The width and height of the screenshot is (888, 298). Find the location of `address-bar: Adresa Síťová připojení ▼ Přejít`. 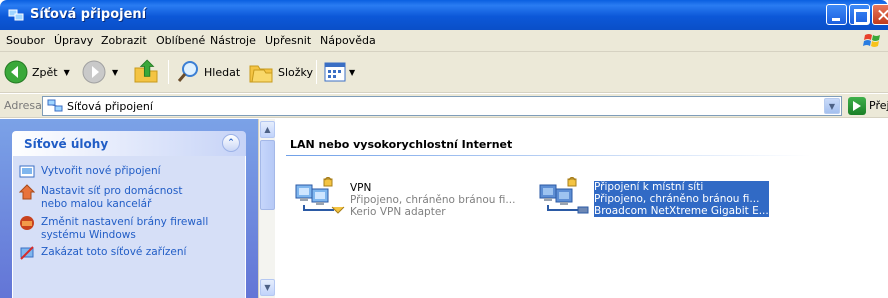

address-bar: Adresa Síťová připojení ▼ Přejít is located at coordinates (444, 106).